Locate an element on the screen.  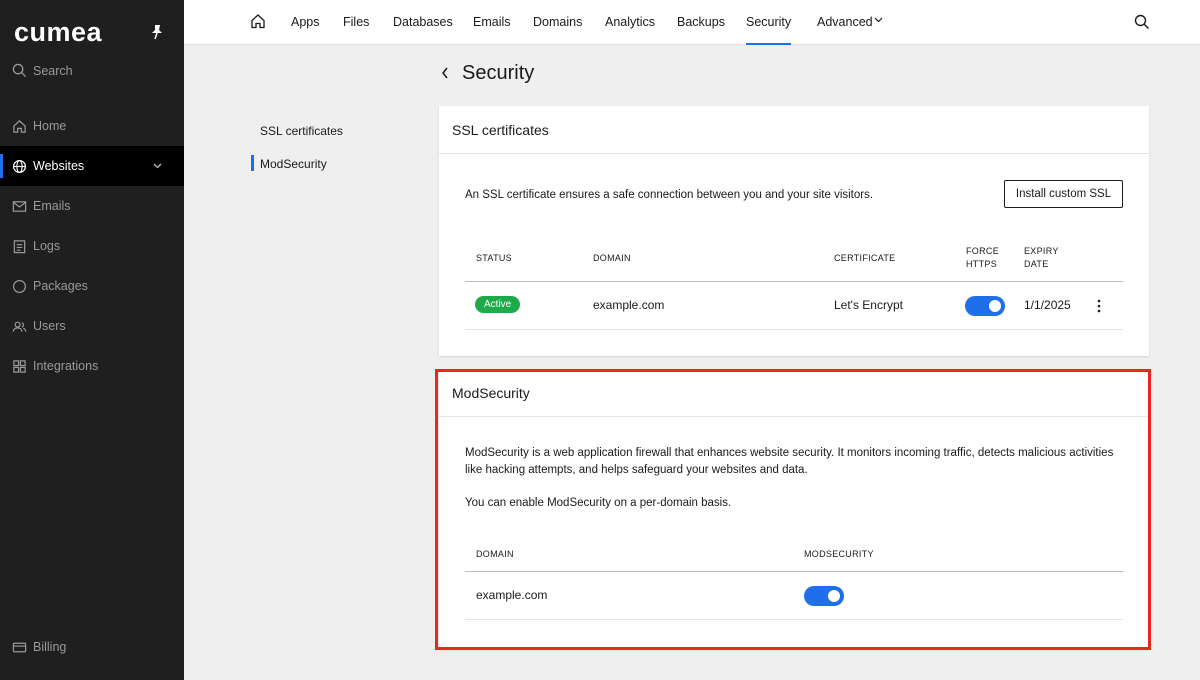
back-arrow-icon is located at coordinates (445, 73).